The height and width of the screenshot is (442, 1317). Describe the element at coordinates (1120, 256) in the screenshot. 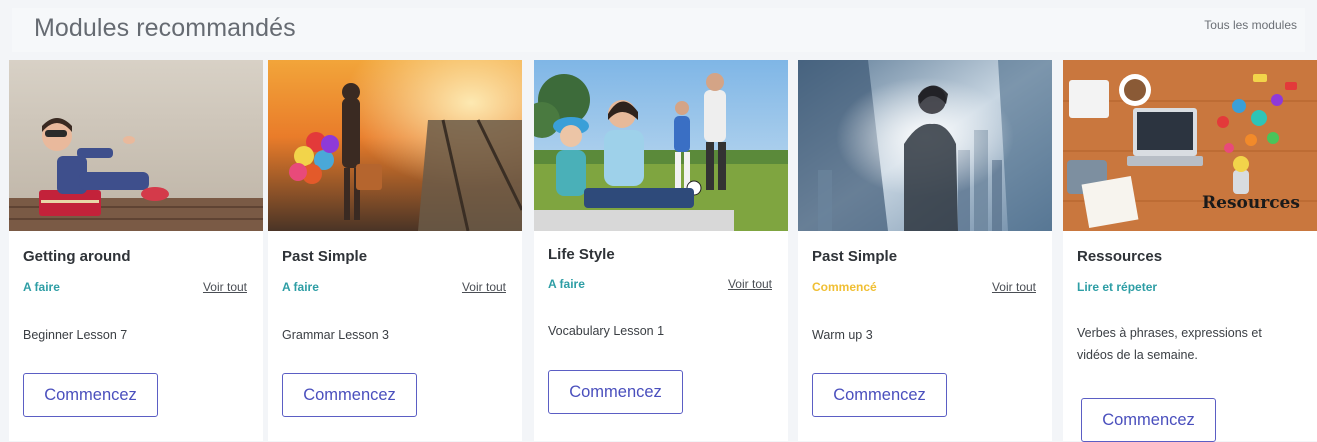

I see `module-title: Ressources` at that location.